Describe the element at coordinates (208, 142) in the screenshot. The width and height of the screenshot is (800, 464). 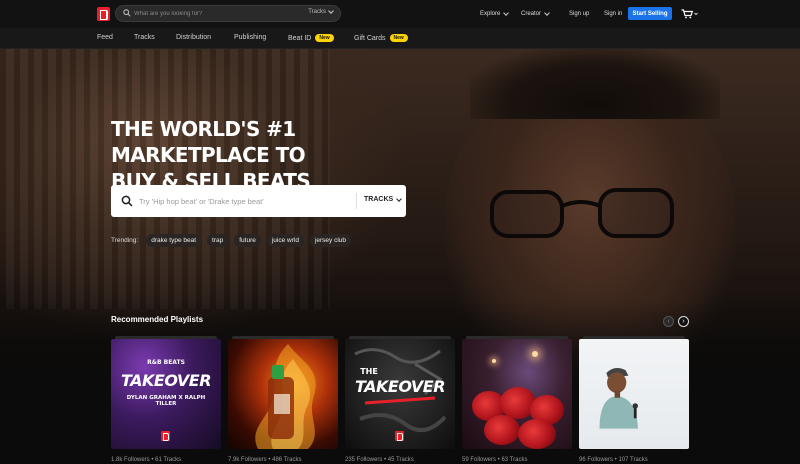
I see `hero-headline-line1: THE WORLD'S #1 MARKETPLACE TO` at that location.